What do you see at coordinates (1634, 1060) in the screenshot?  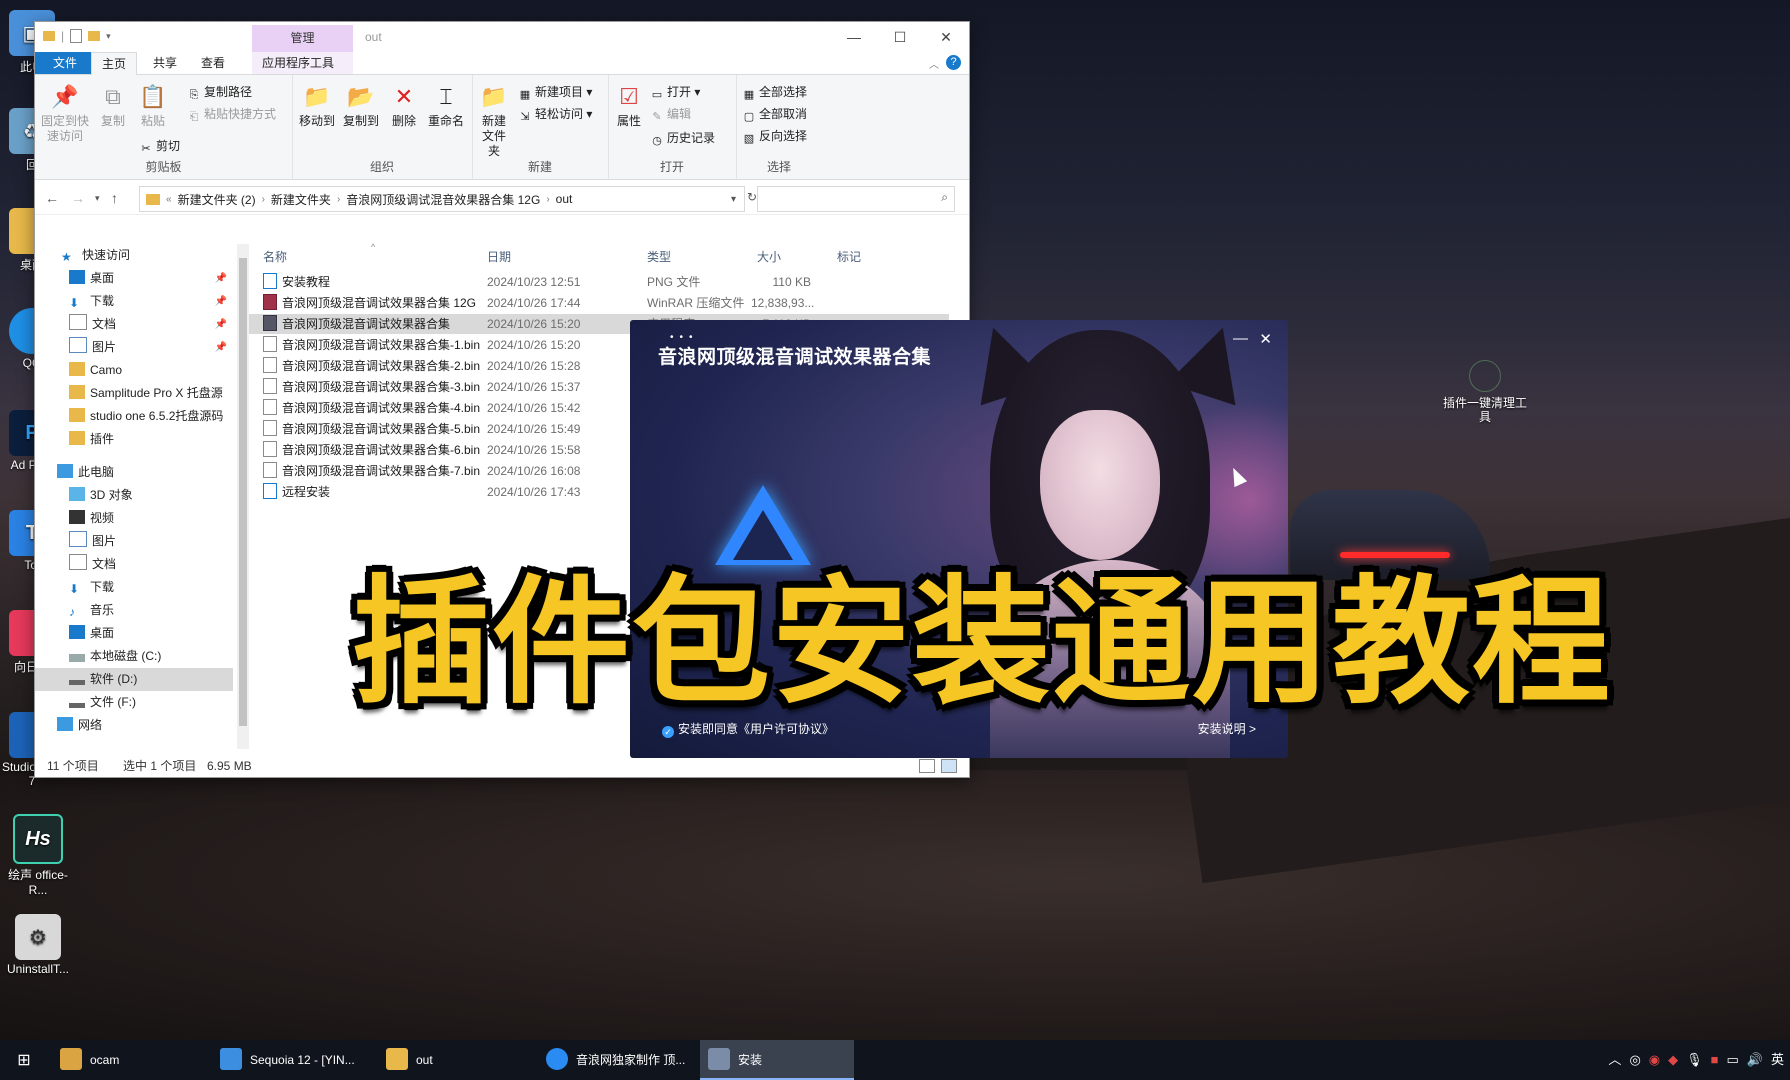 I see `tray-app-icon: ◎` at bounding box center [1634, 1060].